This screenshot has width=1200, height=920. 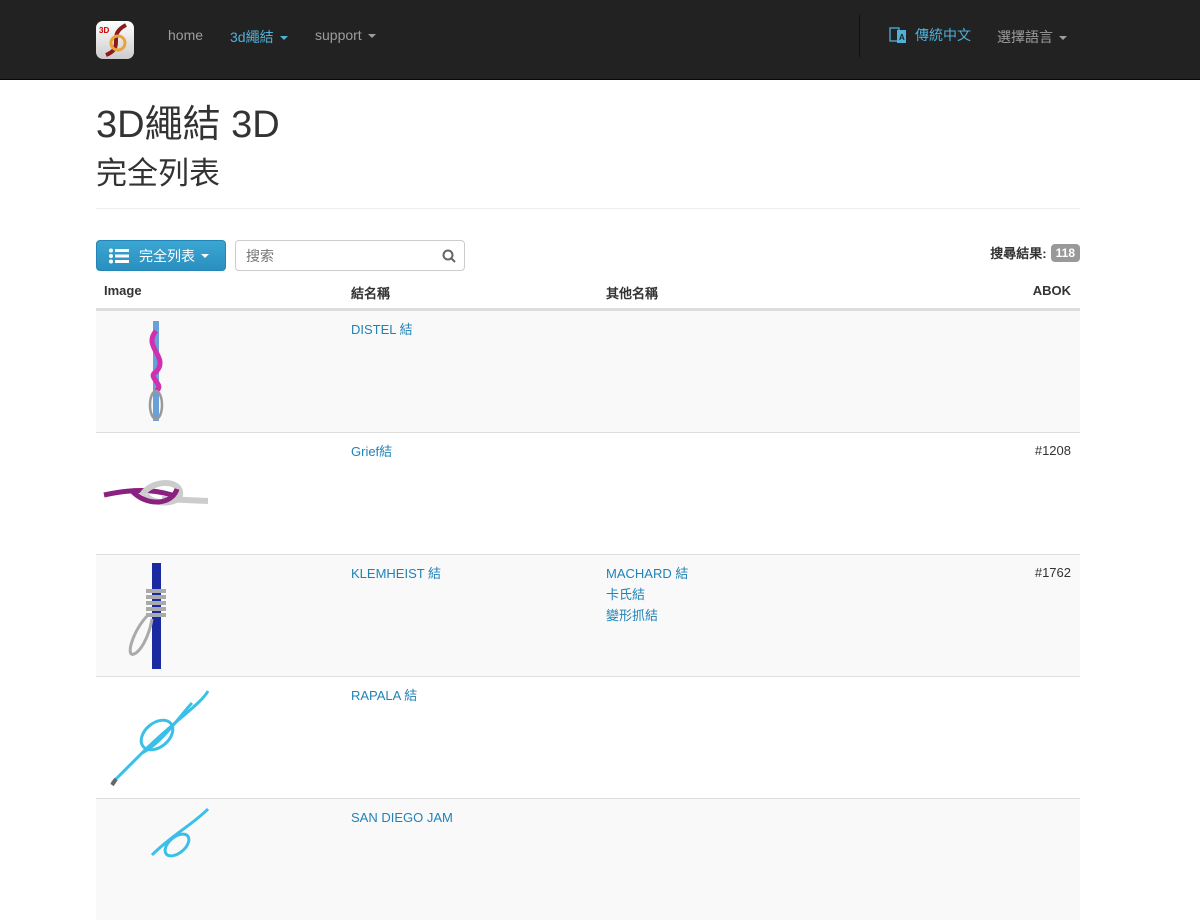 I want to click on results-label: 搜尋結果:, so click(x=1018, y=253).